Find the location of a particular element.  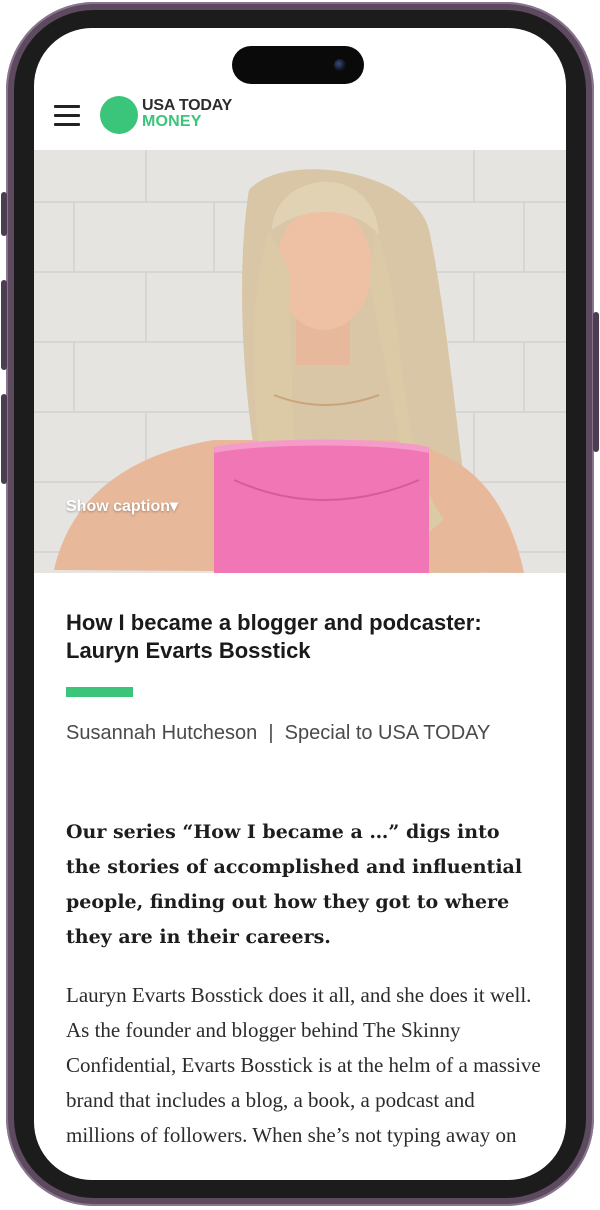

phone-side-button-left-mid is located at coordinates (4, 325).